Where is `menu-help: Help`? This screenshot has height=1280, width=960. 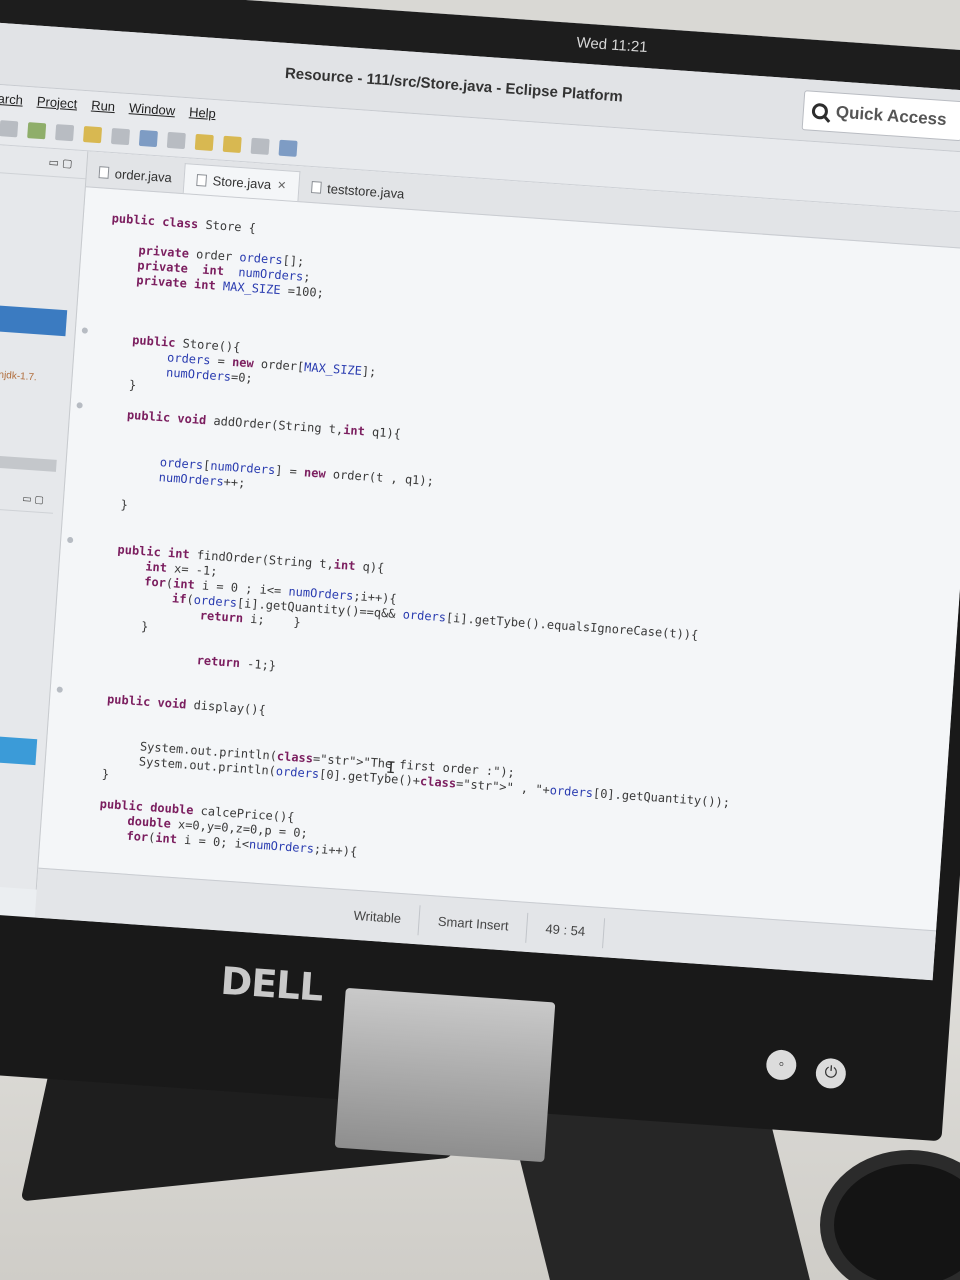 menu-help: Help is located at coordinates (203, 112).